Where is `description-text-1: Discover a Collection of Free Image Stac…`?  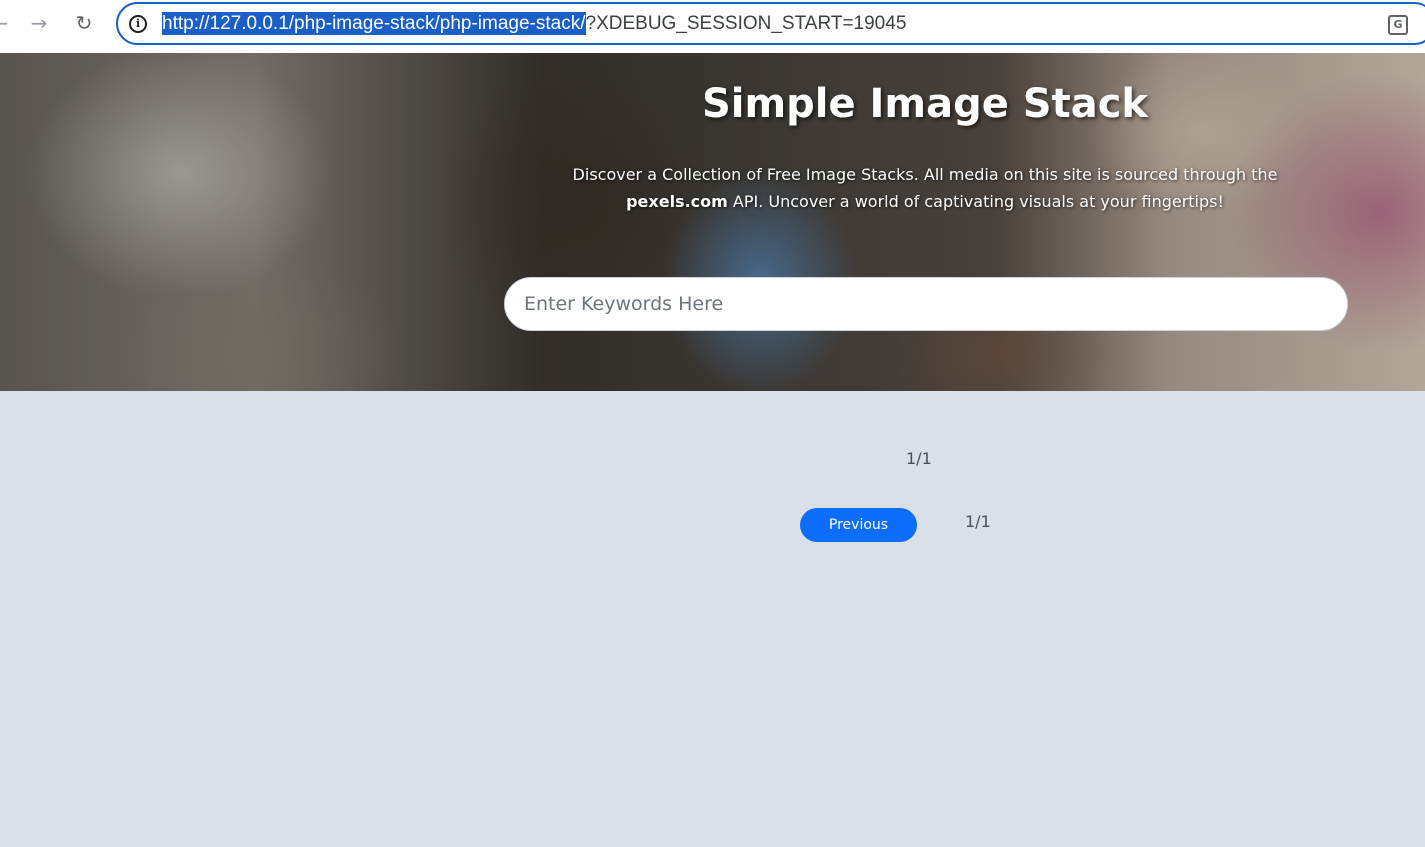 description-text-1: Discover a Collection of Free Image Stac… is located at coordinates (925, 174).